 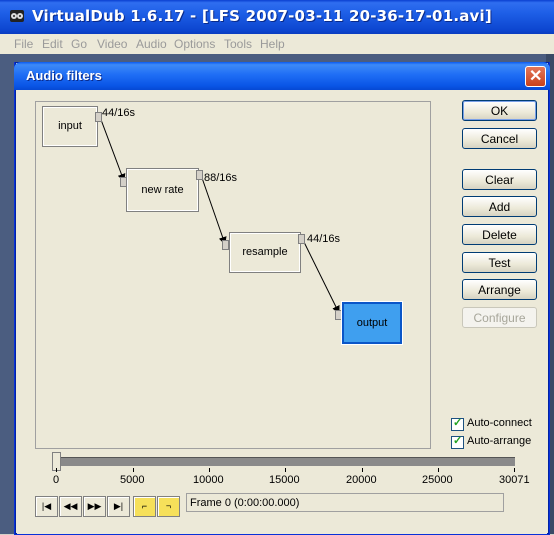 I want to click on filter-node-new-rate: new rate, so click(x=162, y=190).